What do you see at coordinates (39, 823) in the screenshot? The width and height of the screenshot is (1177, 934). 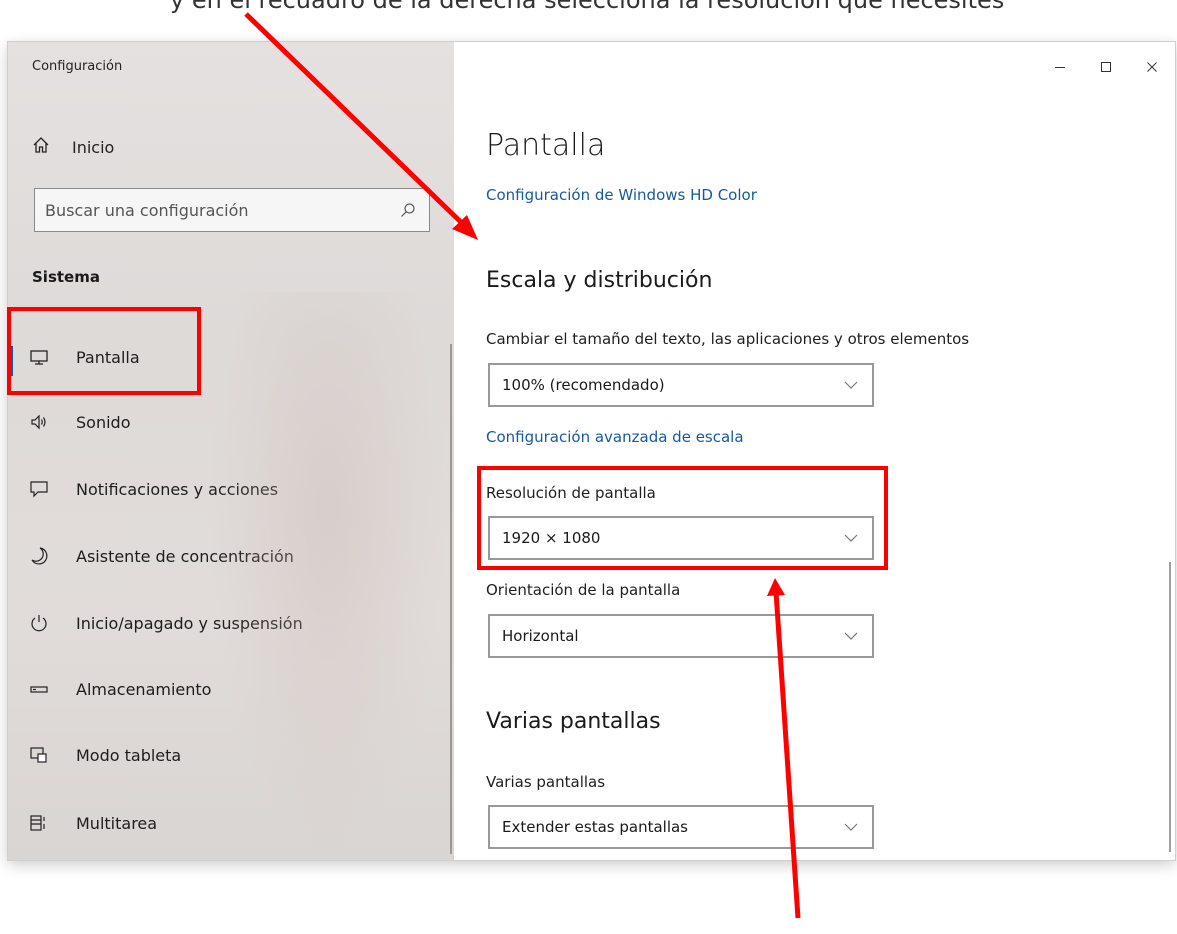 I see `multitask-icon` at bounding box center [39, 823].